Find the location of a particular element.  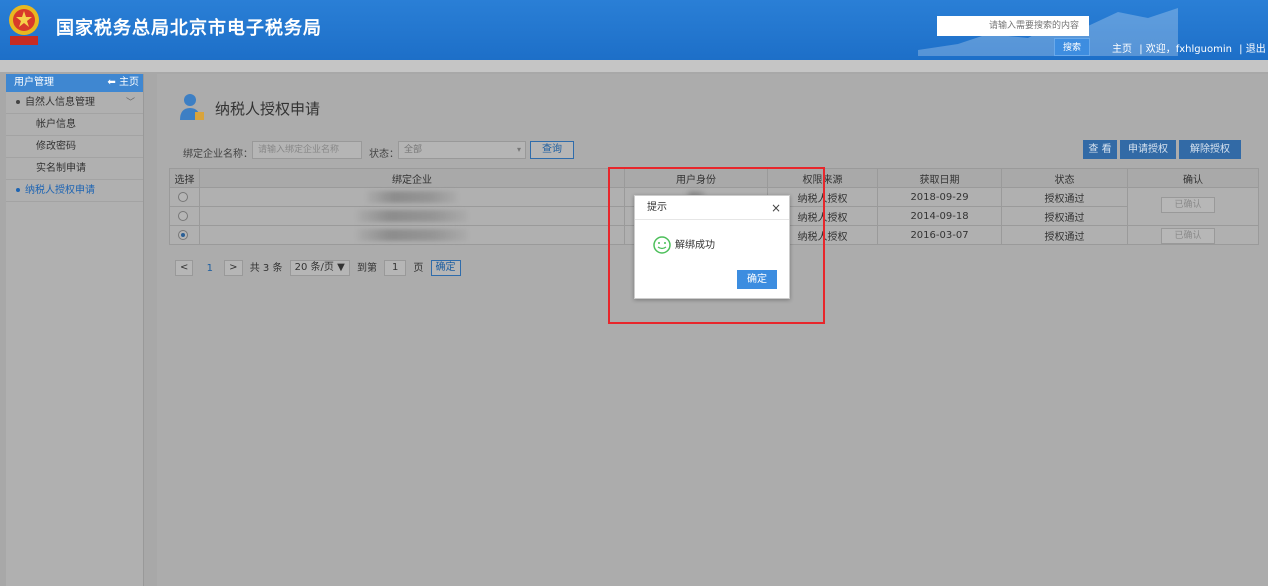

site-search-input is located at coordinates (1013, 26).